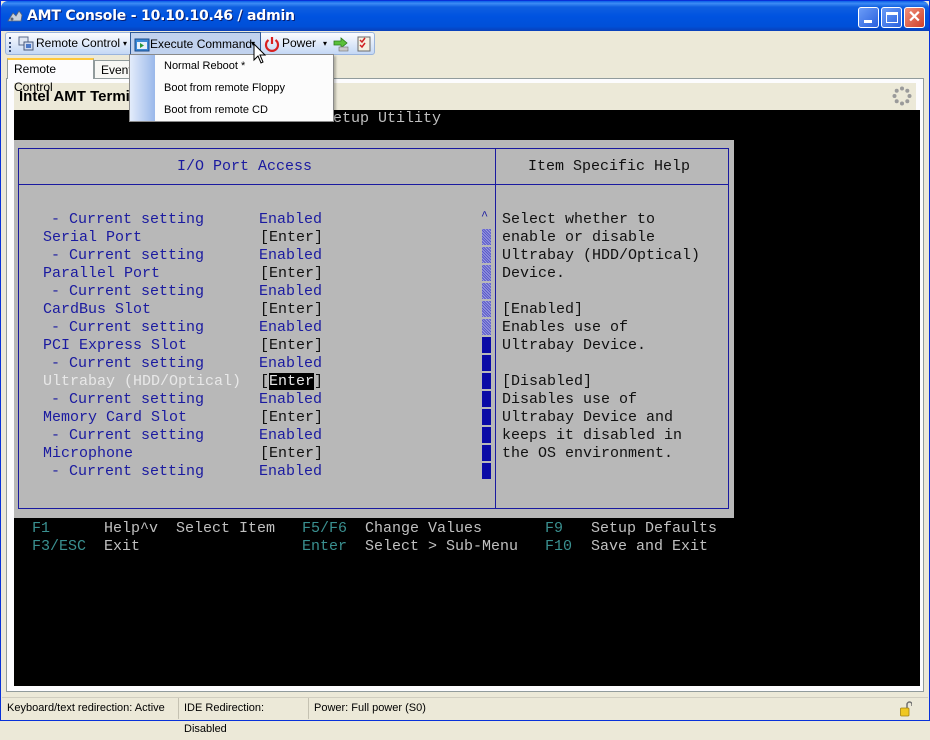  Describe the element at coordinates (201, 44) in the screenshot. I see `execute-command-label: Execute Command` at that location.